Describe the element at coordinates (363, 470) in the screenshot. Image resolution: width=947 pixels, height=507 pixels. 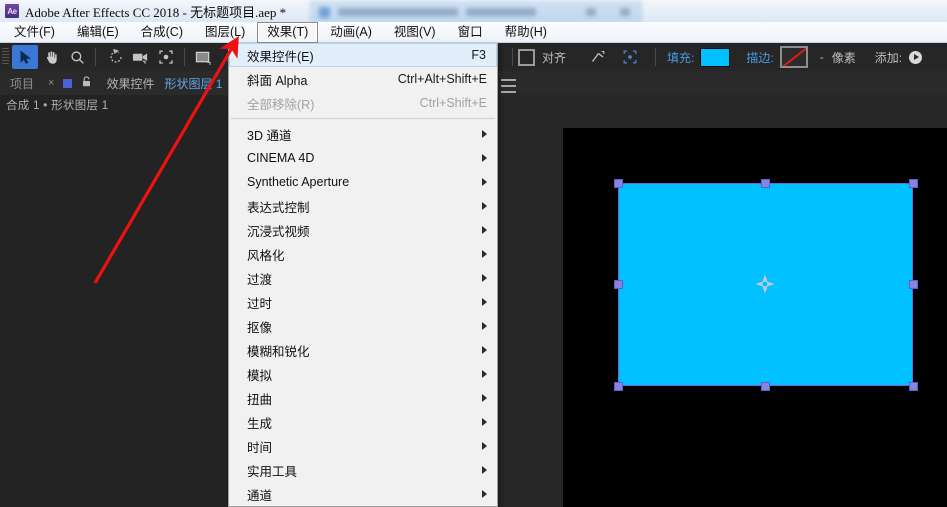
I see `effect-menu-item: 实用工具` at that location.